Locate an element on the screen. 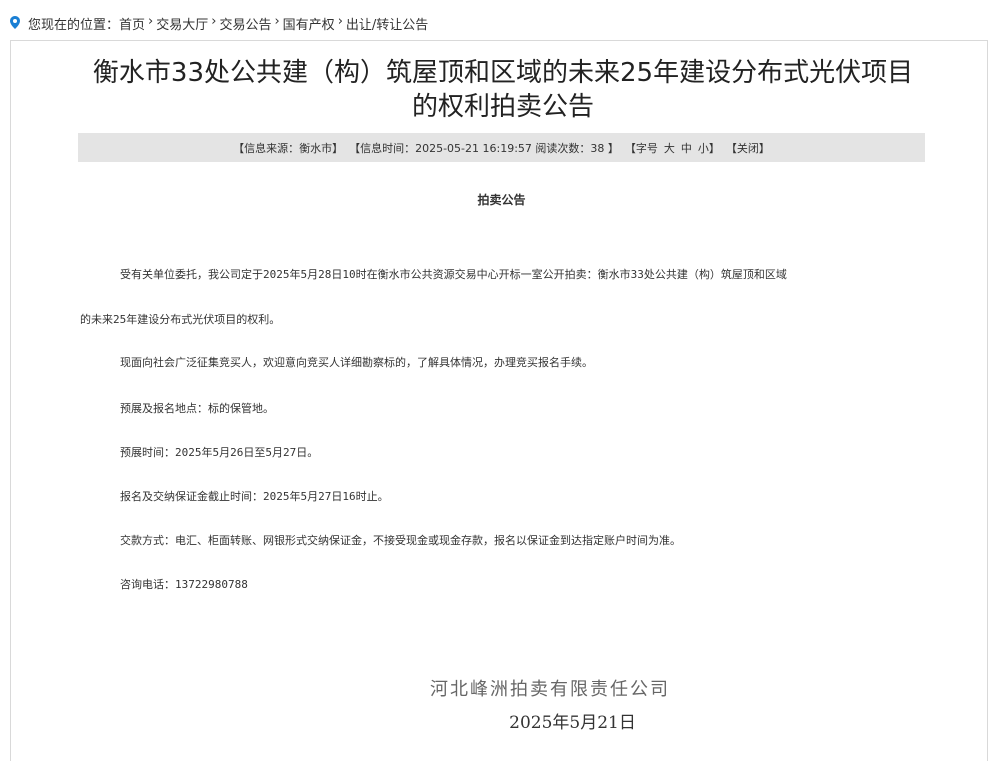 The width and height of the screenshot is (1000, 761). breadcrumb-trading-hall: 交易大厅 is located at coordinates (182, 23).